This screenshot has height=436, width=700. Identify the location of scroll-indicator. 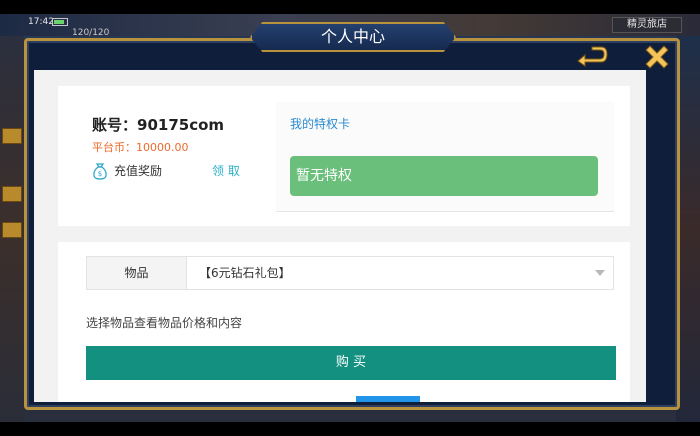
(388, 399).